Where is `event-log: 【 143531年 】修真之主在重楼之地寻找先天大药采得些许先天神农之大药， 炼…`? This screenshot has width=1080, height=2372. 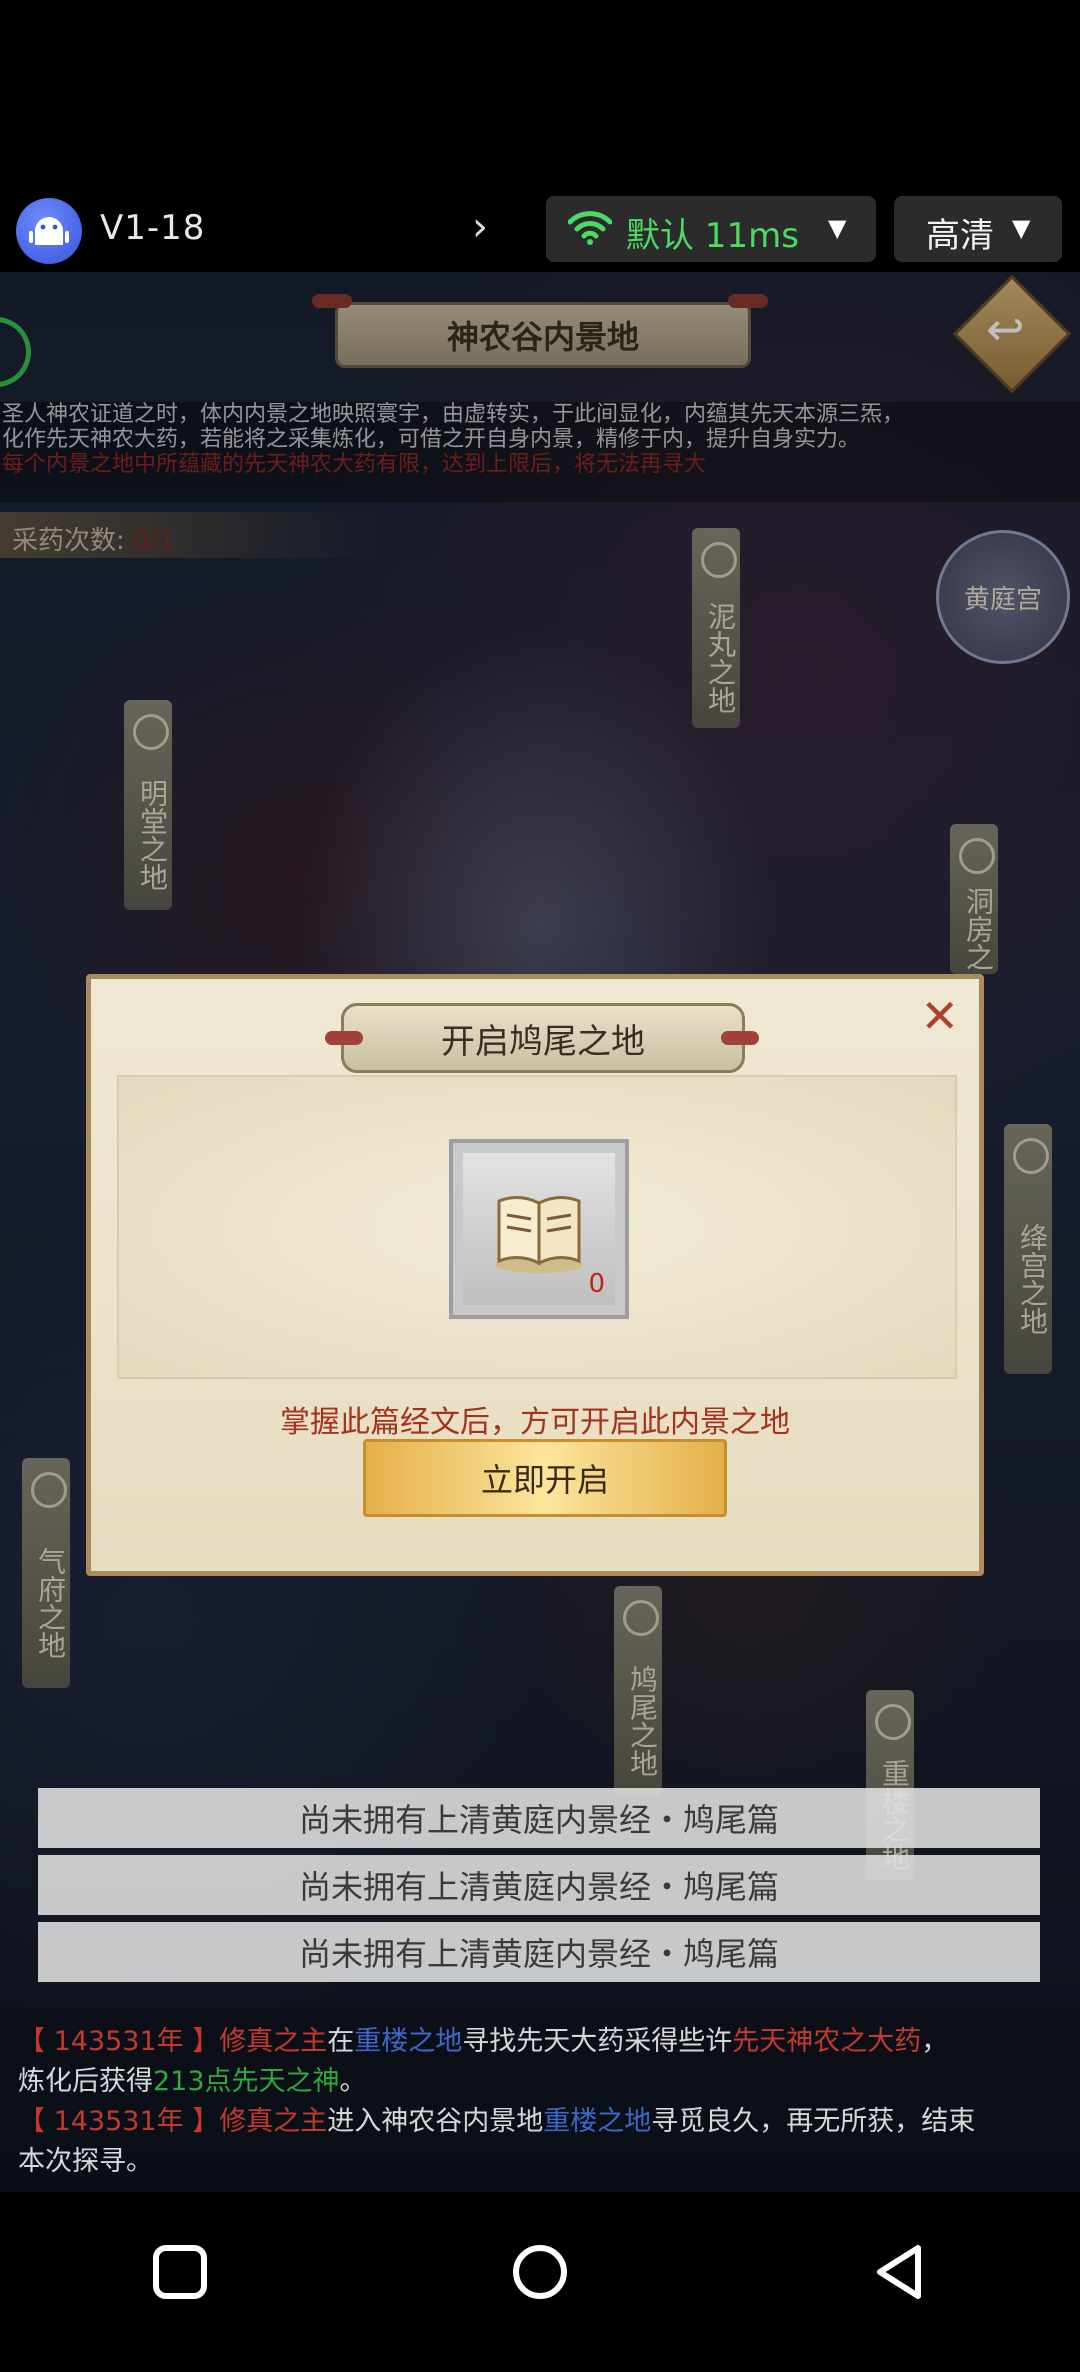 event-log: 【 143531年 】修真之主在重楼之地寻找先天大药采得些许先天神农之大药， 炼… is located at coordinates (540, 2100).